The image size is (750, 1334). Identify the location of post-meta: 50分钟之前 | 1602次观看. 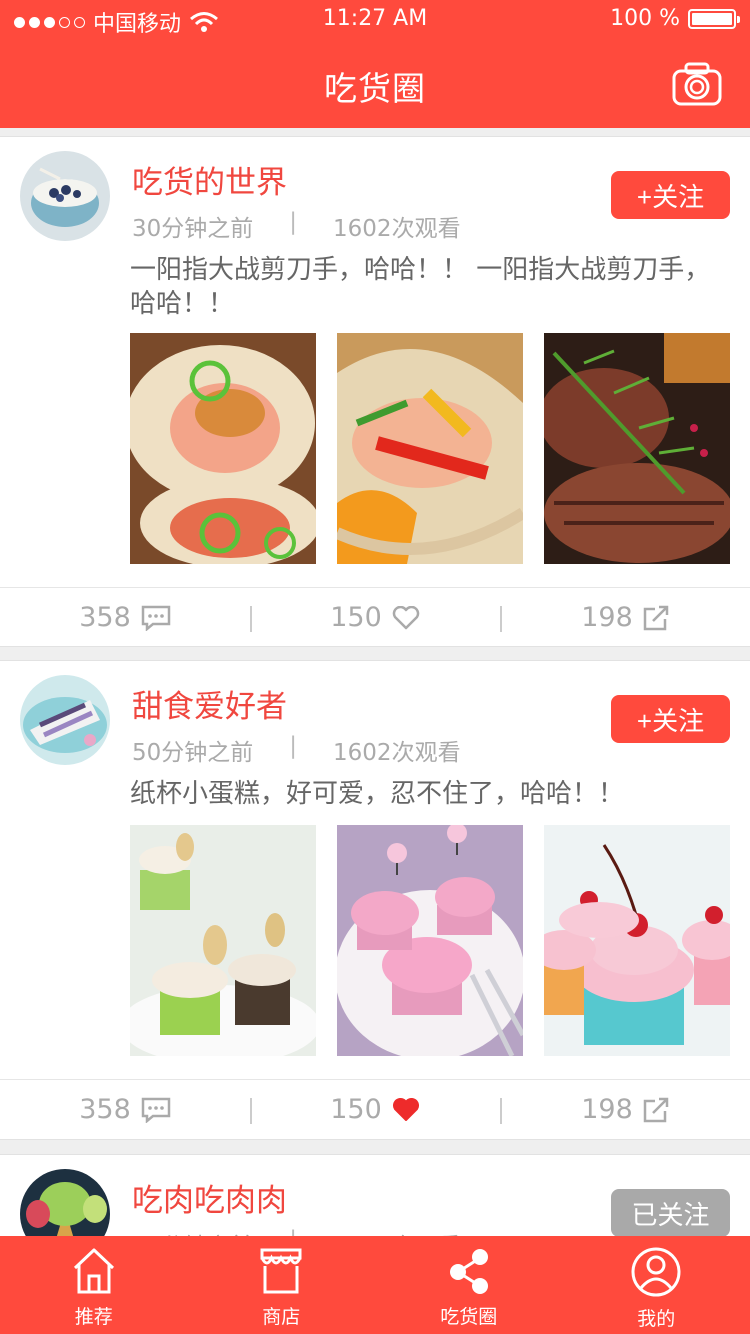
(296, 750).